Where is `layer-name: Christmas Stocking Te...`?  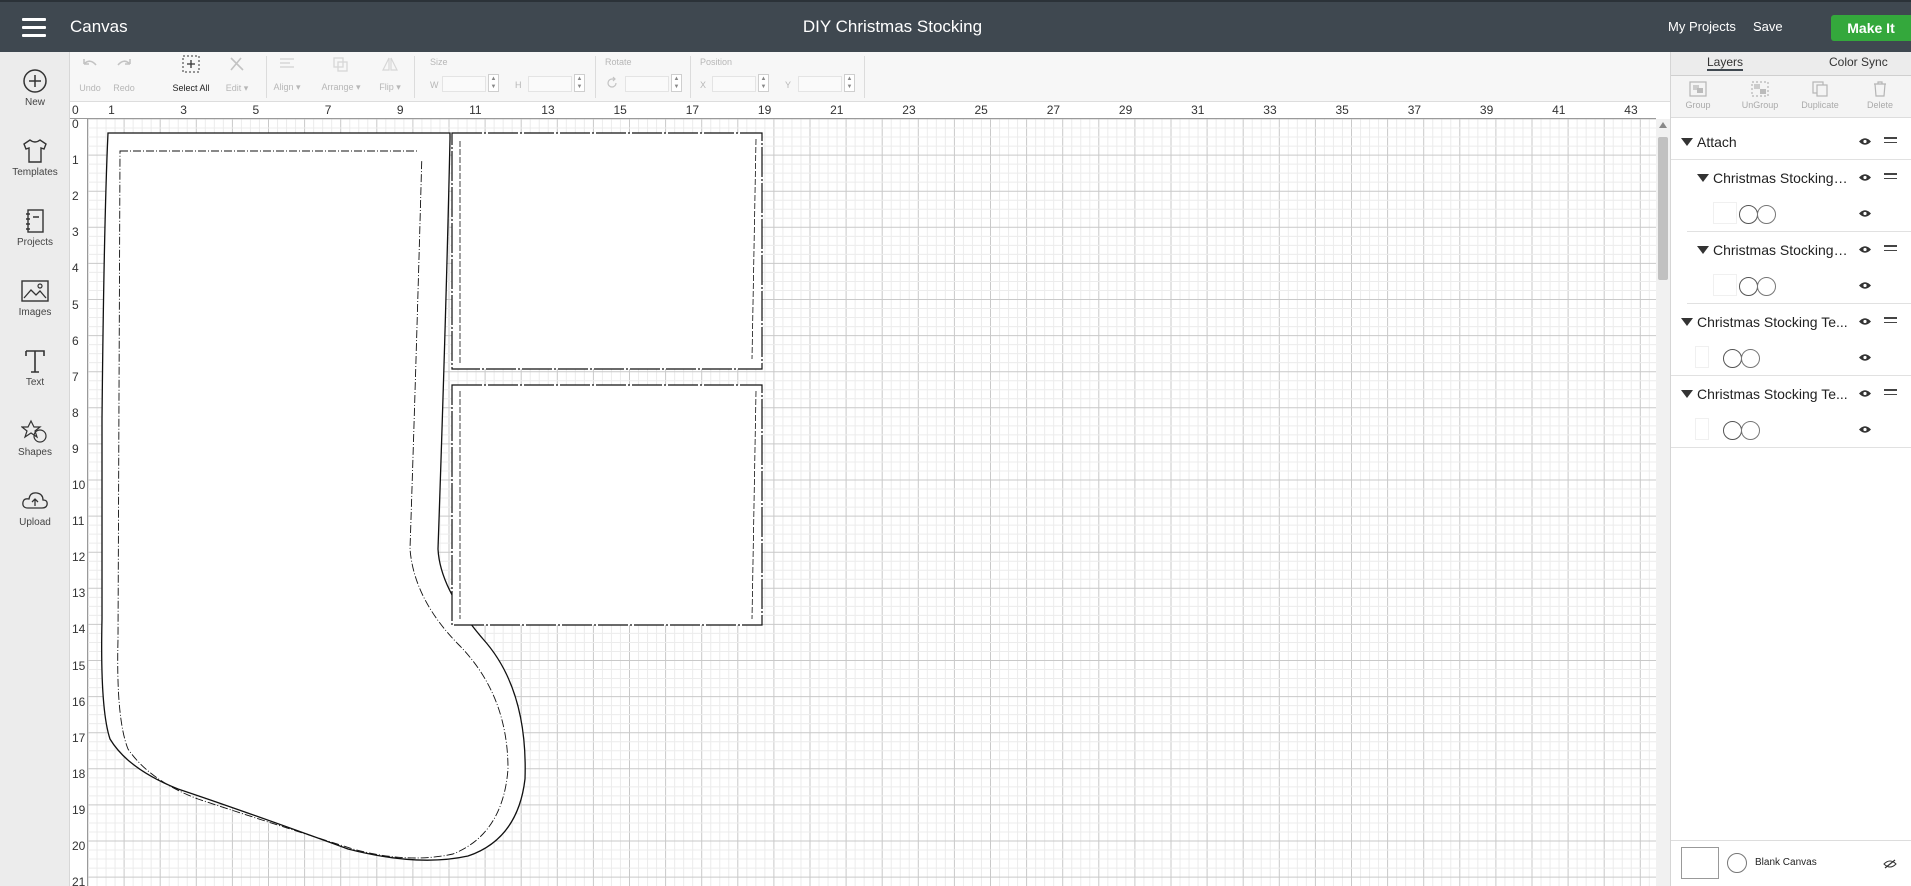 layer-name: Christmas Stocking Te... is located at coordinates (1772, 322).